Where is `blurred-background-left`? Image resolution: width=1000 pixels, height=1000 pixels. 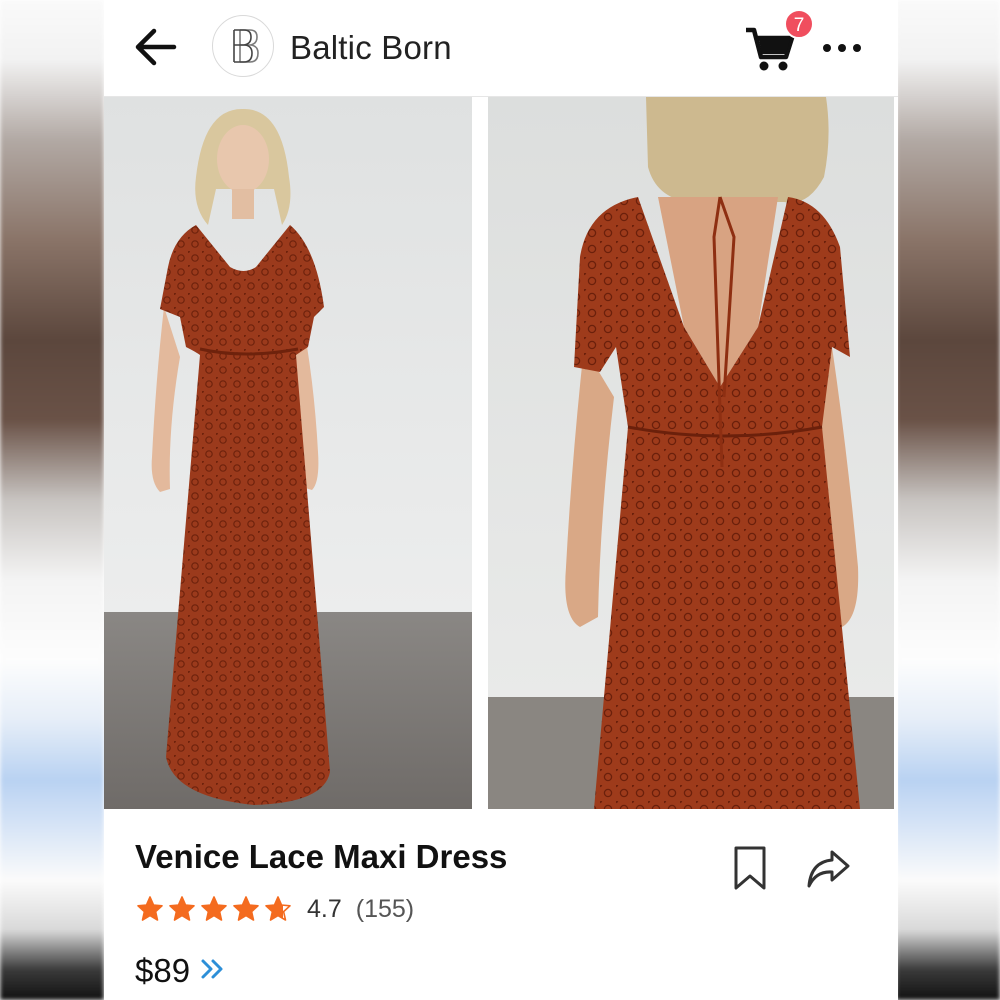 blurred-background-left is located at coordinates (52, 500).